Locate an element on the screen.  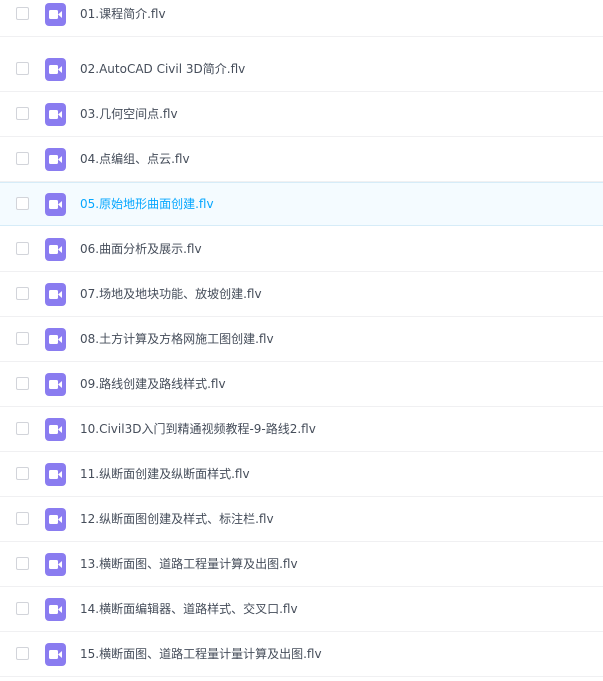
file-name: 03.几何空间点.flv is located at coordinates (129, 114).